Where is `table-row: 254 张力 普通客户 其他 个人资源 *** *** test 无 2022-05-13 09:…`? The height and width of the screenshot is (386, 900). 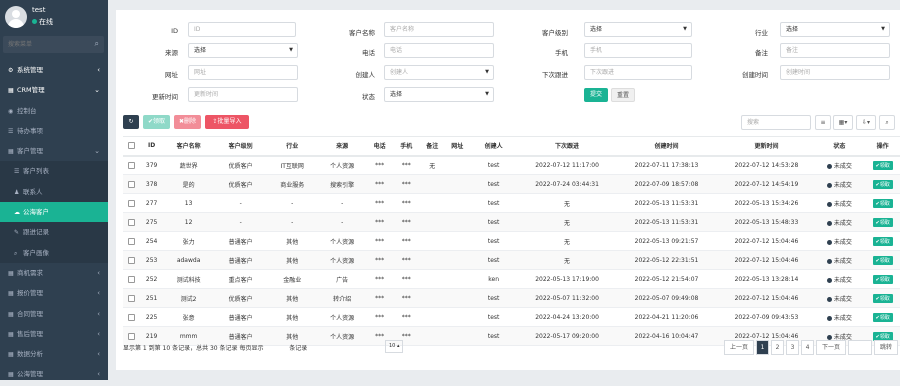 table-row: 254 张力 普通客户 其他 个人资源 *** *** test 无 2022-05-13 09:… is located at coordinates (511, 241).